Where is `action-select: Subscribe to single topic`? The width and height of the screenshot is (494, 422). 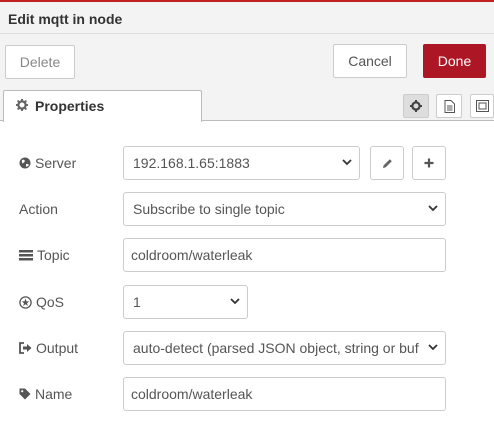 action-select: Subscribe to single topic is located at coordinates (284, 209).